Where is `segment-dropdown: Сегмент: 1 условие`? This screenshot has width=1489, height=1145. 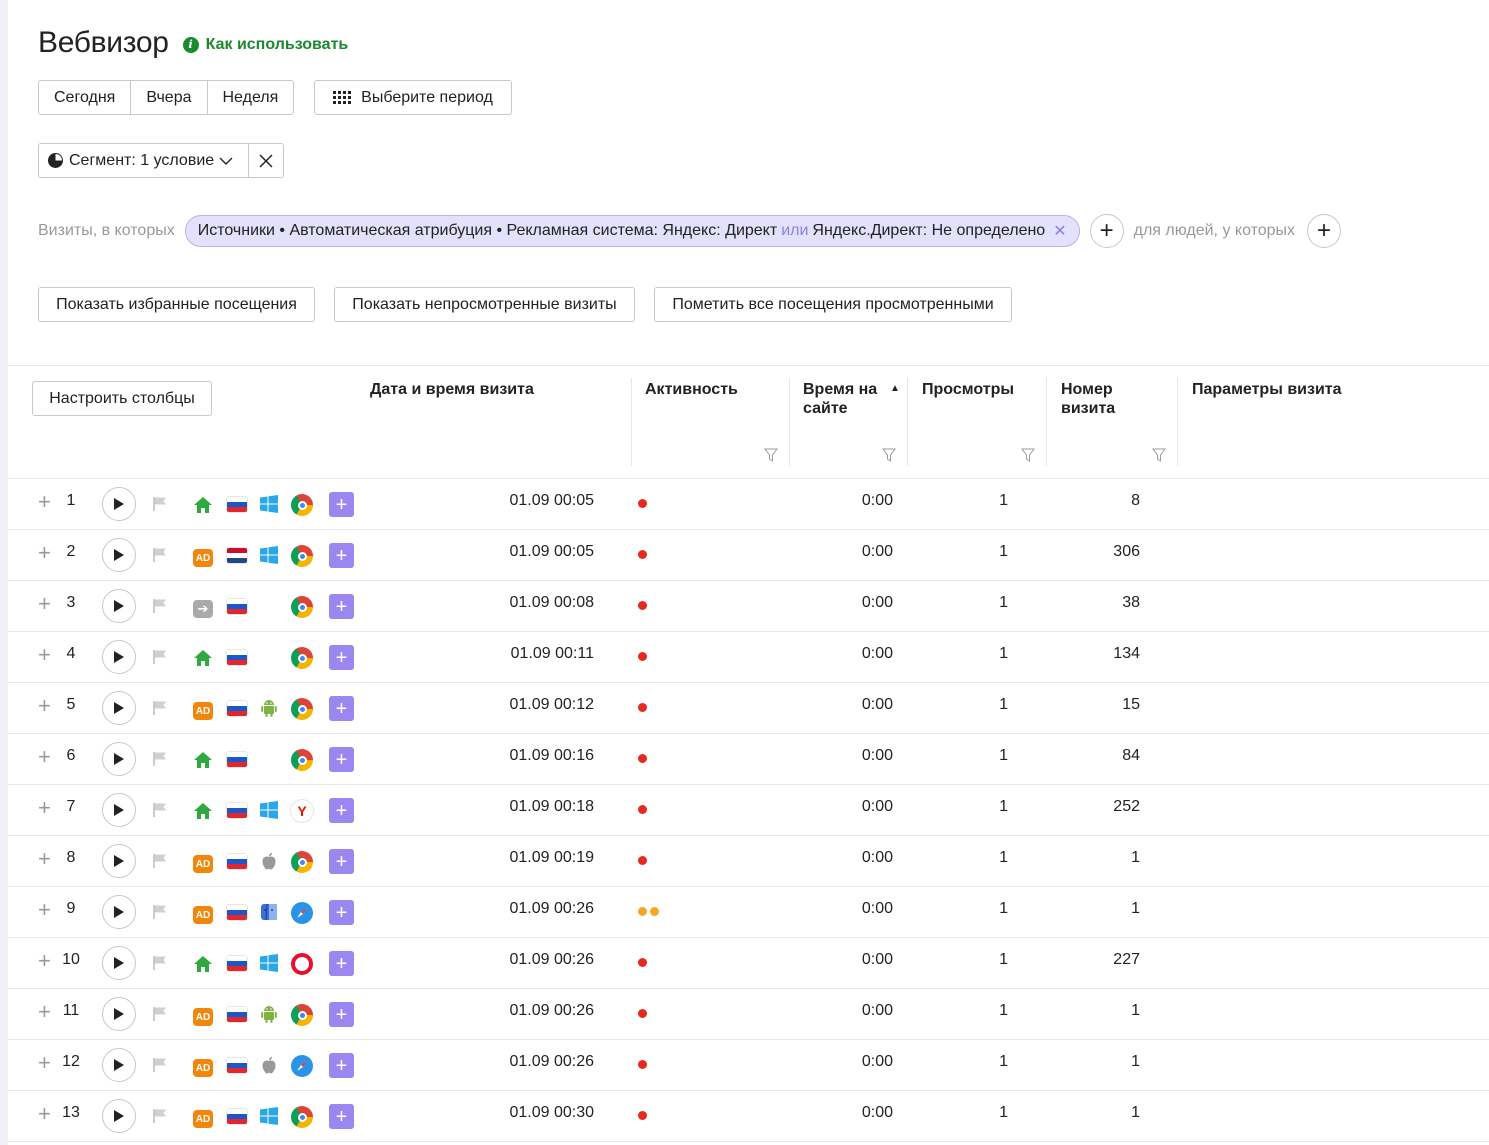
segment-dropdown: Сегмент: 1 условие is located at coordinates (144, 160).